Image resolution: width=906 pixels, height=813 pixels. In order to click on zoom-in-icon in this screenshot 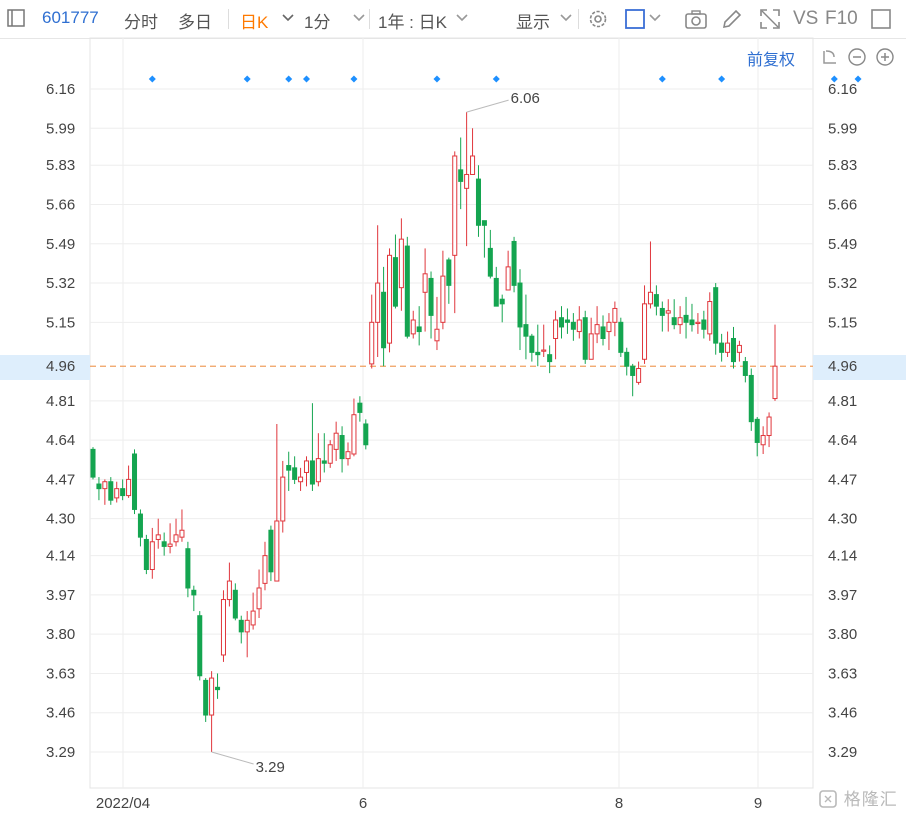, I will do `click(885, 57)`.